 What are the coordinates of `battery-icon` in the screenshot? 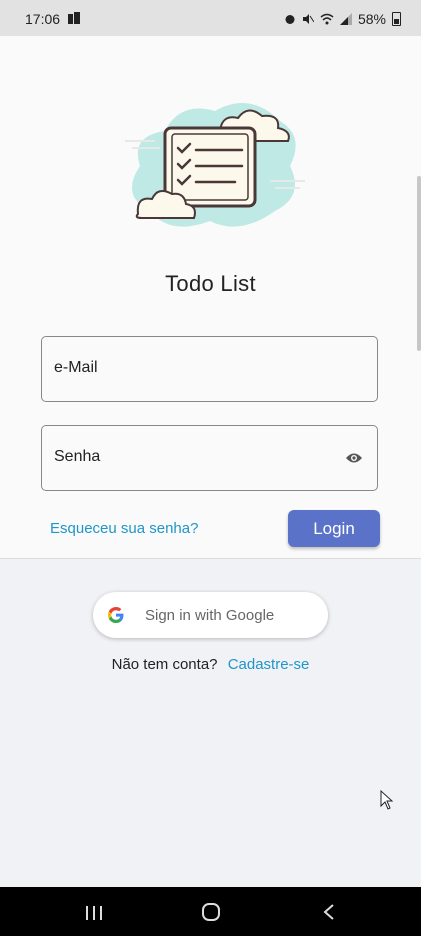 It's located at (396, 19).